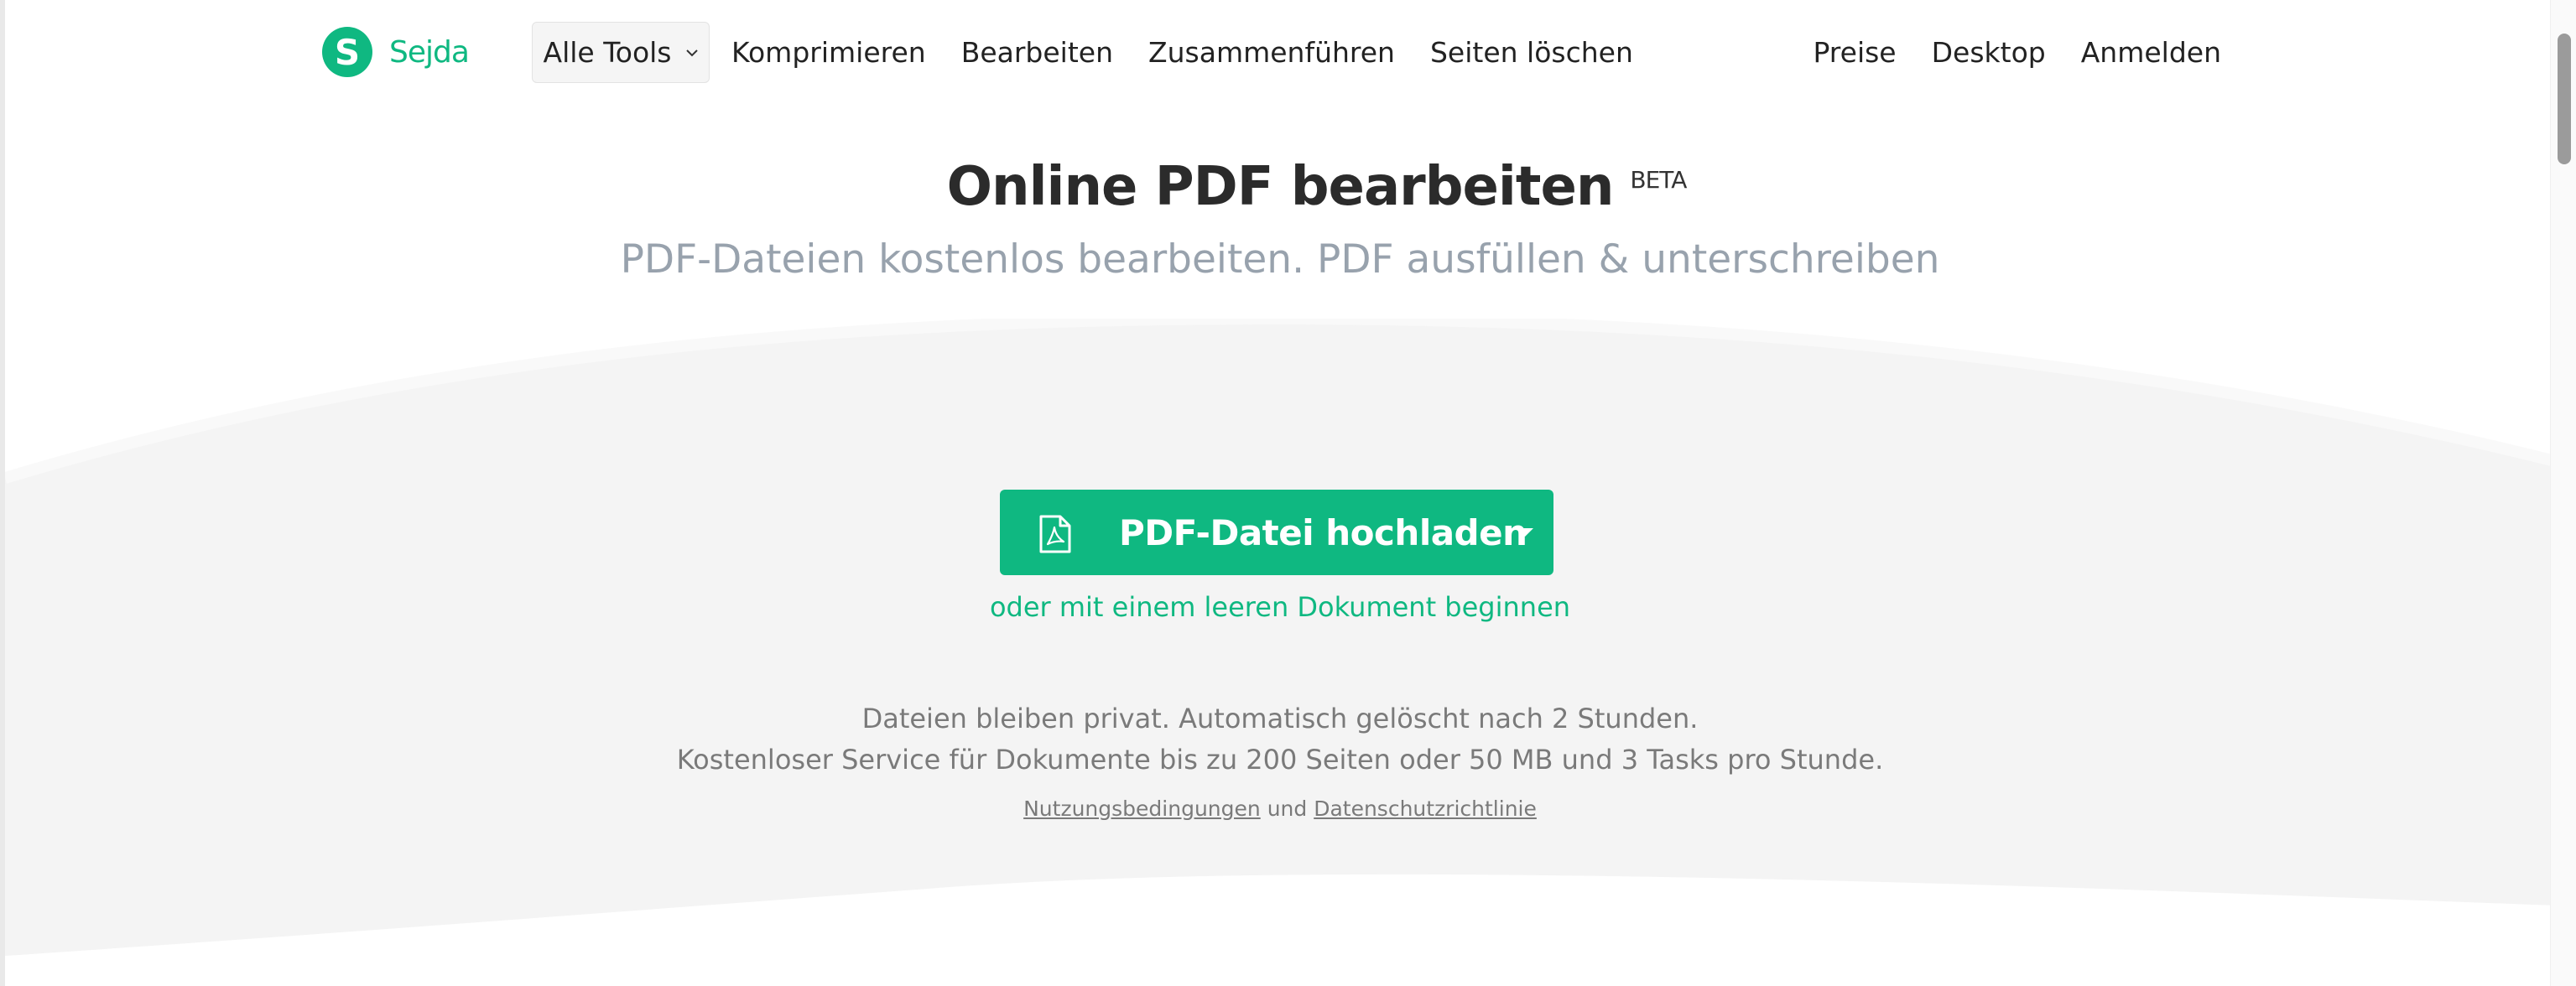  What do you see at coordinates (1271, 52) in the screenshot?
I see `nav-link-zusammenfuehren: Zusammenführen` at bounding box center [1271, 52].